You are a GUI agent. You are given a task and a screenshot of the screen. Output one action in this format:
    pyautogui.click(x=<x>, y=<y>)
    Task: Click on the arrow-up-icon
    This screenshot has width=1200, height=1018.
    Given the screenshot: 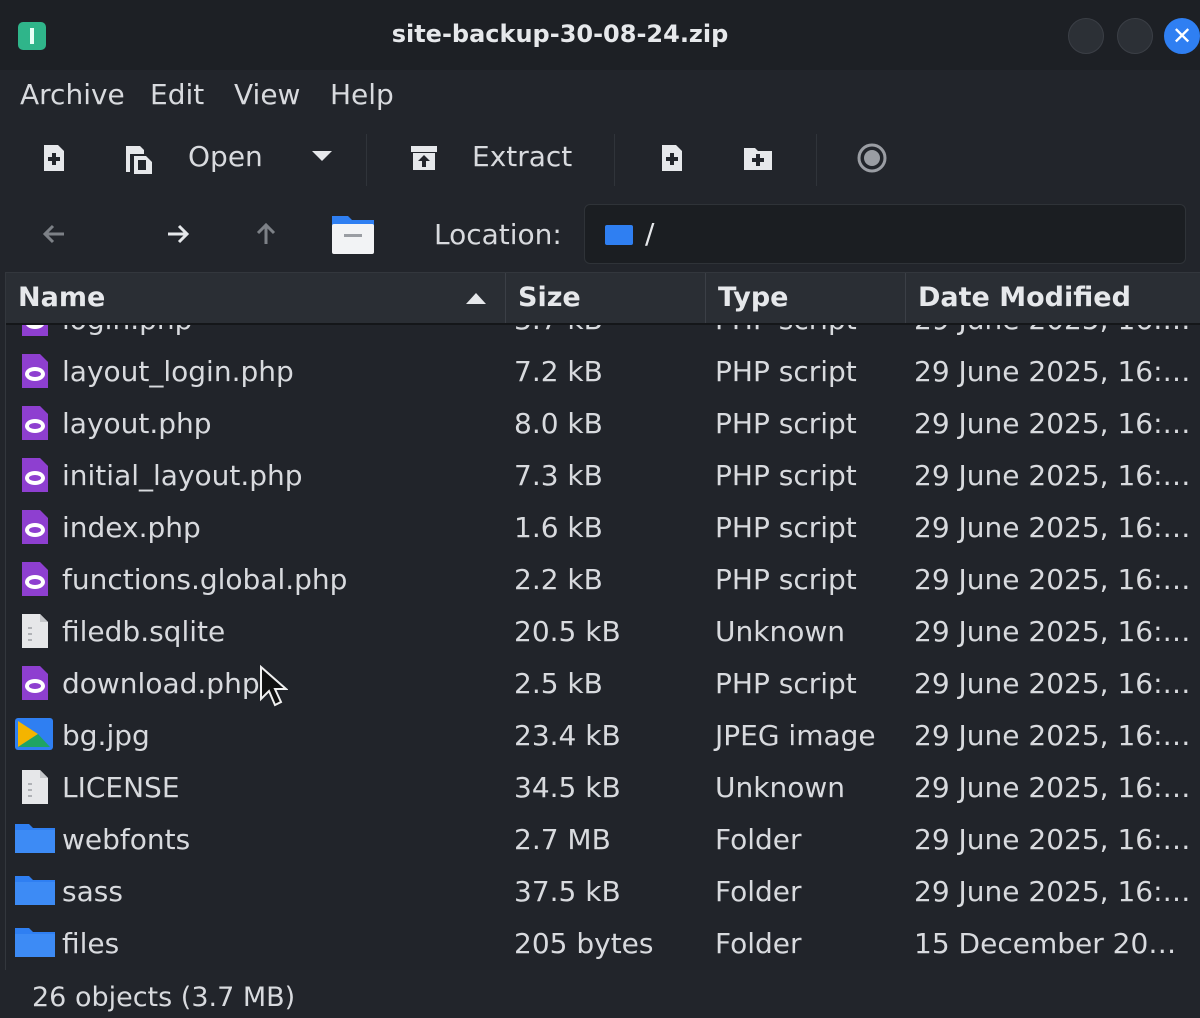 What is the action you would take?
    pyautogui.click(x=266, y=233)
    